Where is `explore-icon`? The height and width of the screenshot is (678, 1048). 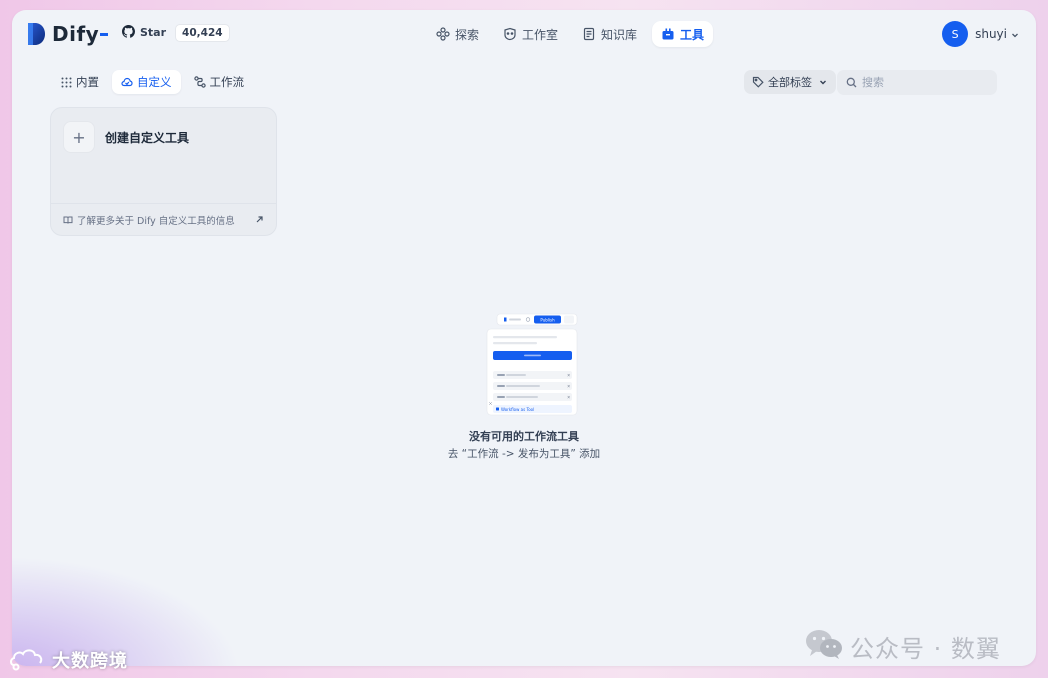
explore-icon is located at coordinates (443, 34).